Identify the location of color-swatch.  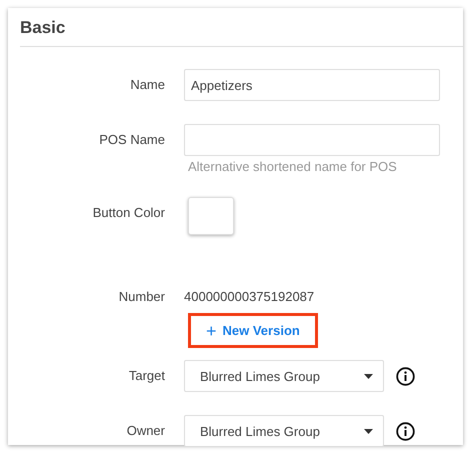
(211, 216).